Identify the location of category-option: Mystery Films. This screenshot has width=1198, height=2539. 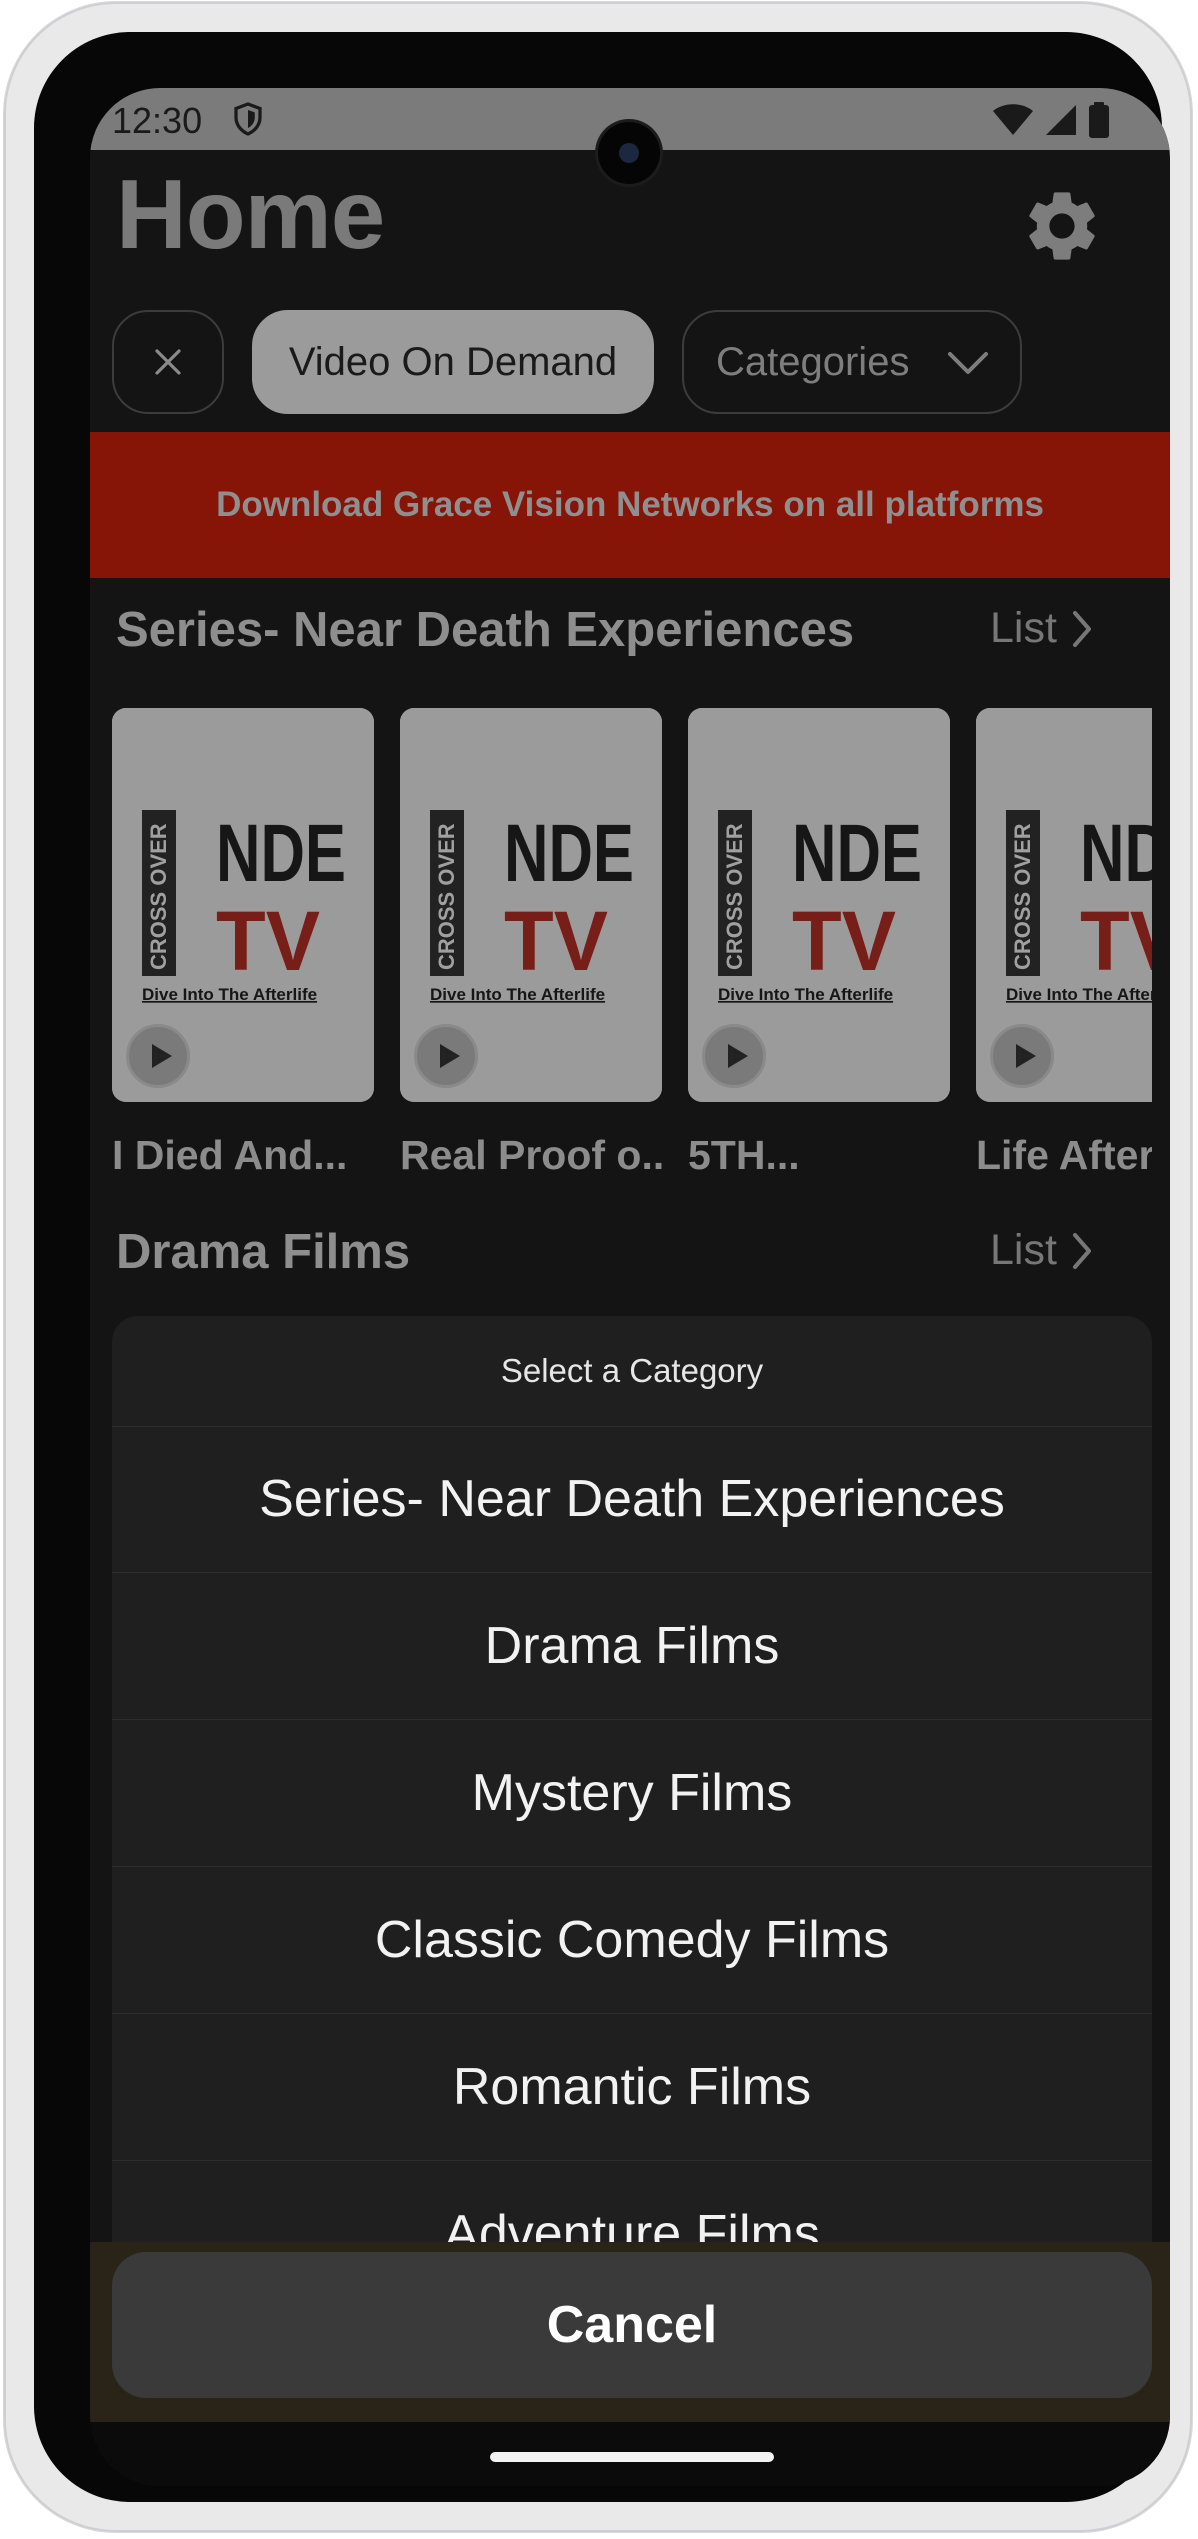
(632, 1793).